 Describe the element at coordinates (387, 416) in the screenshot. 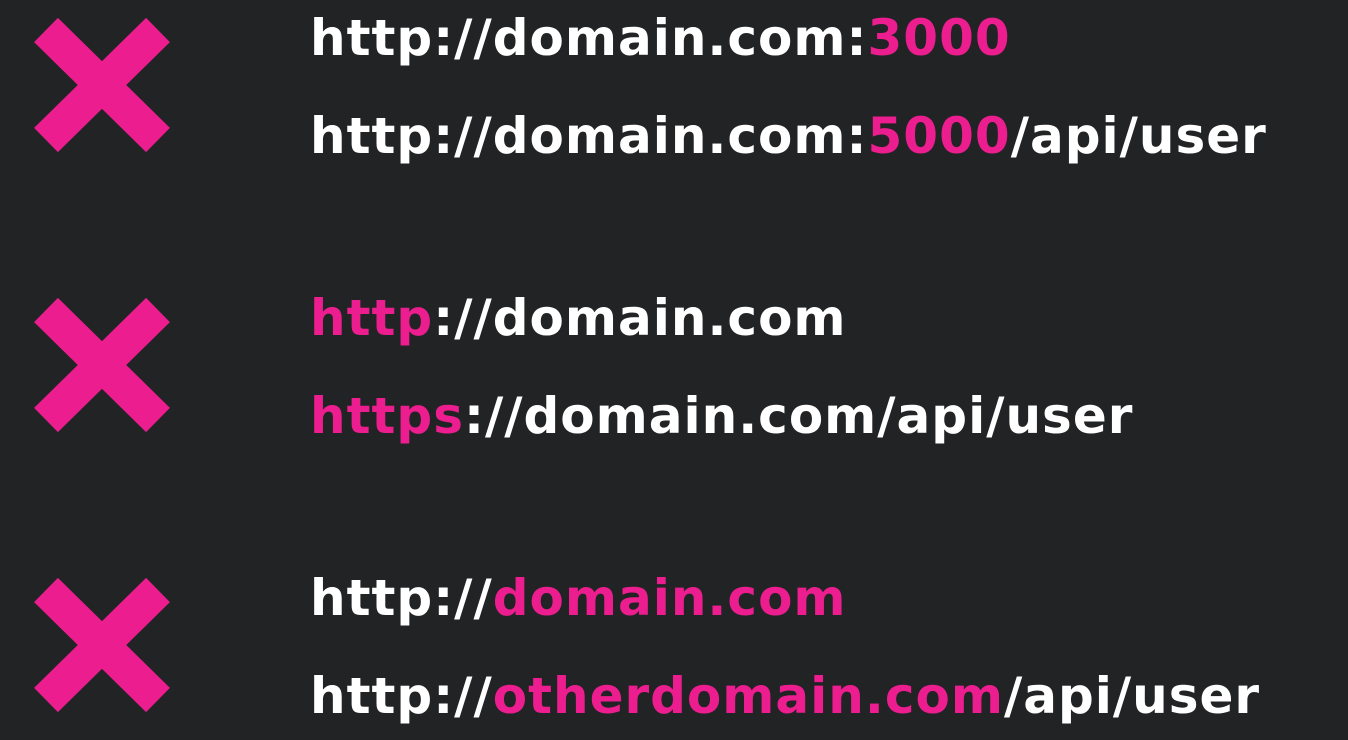

I see `url-segment-highlight: https` at that location.